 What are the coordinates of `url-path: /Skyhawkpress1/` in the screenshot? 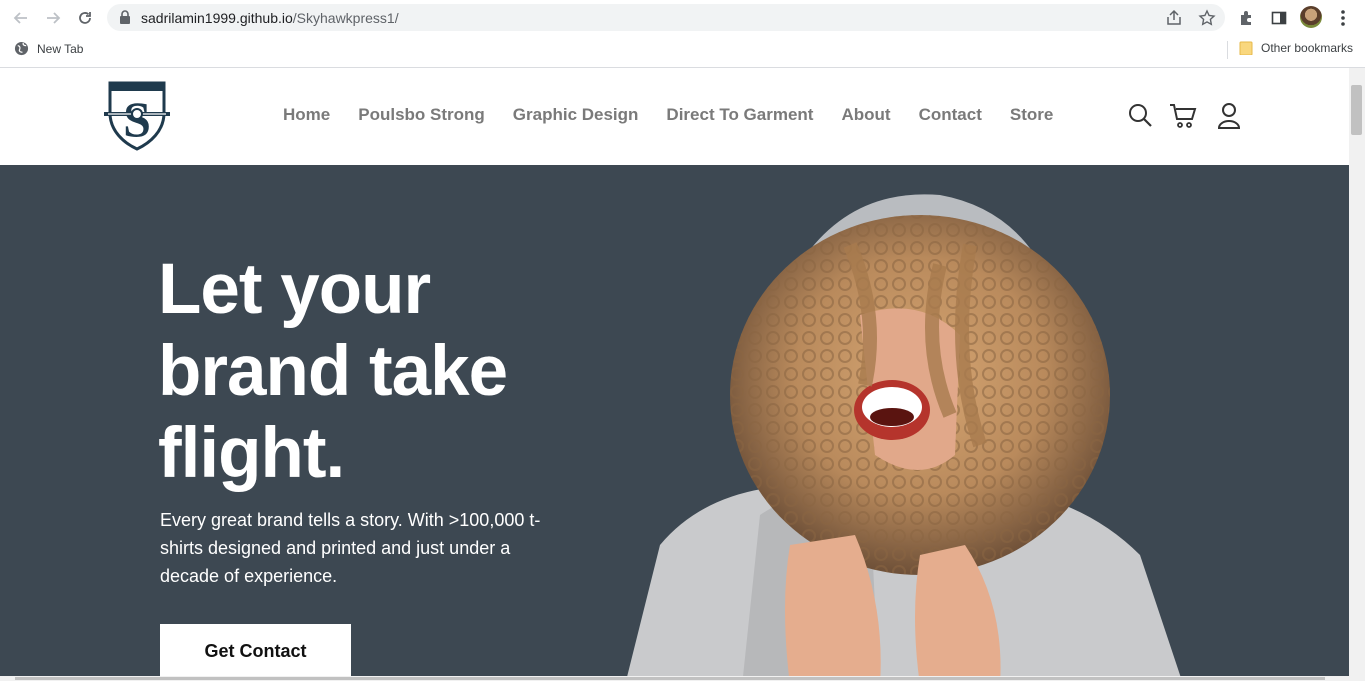 It's located at (345, 18).